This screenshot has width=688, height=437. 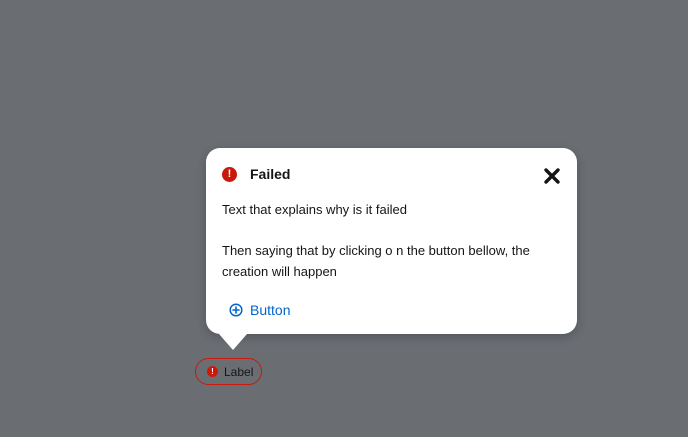 What do you see at coordinates (239, 371) in the screenshot?
I see `status-label-text: Label` at bounding box center [239, 371].